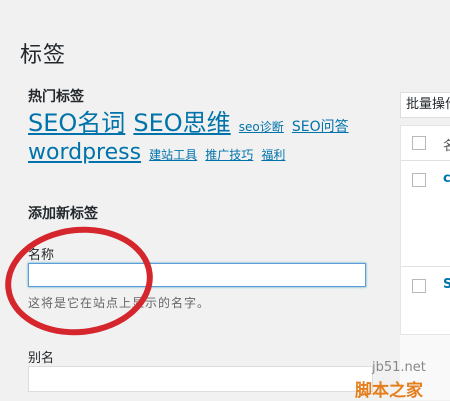  What do you see at coordinates (229, 155) in the screenshot?
I see `tag-link: 推广技巧` at bounding box center [229, 155].